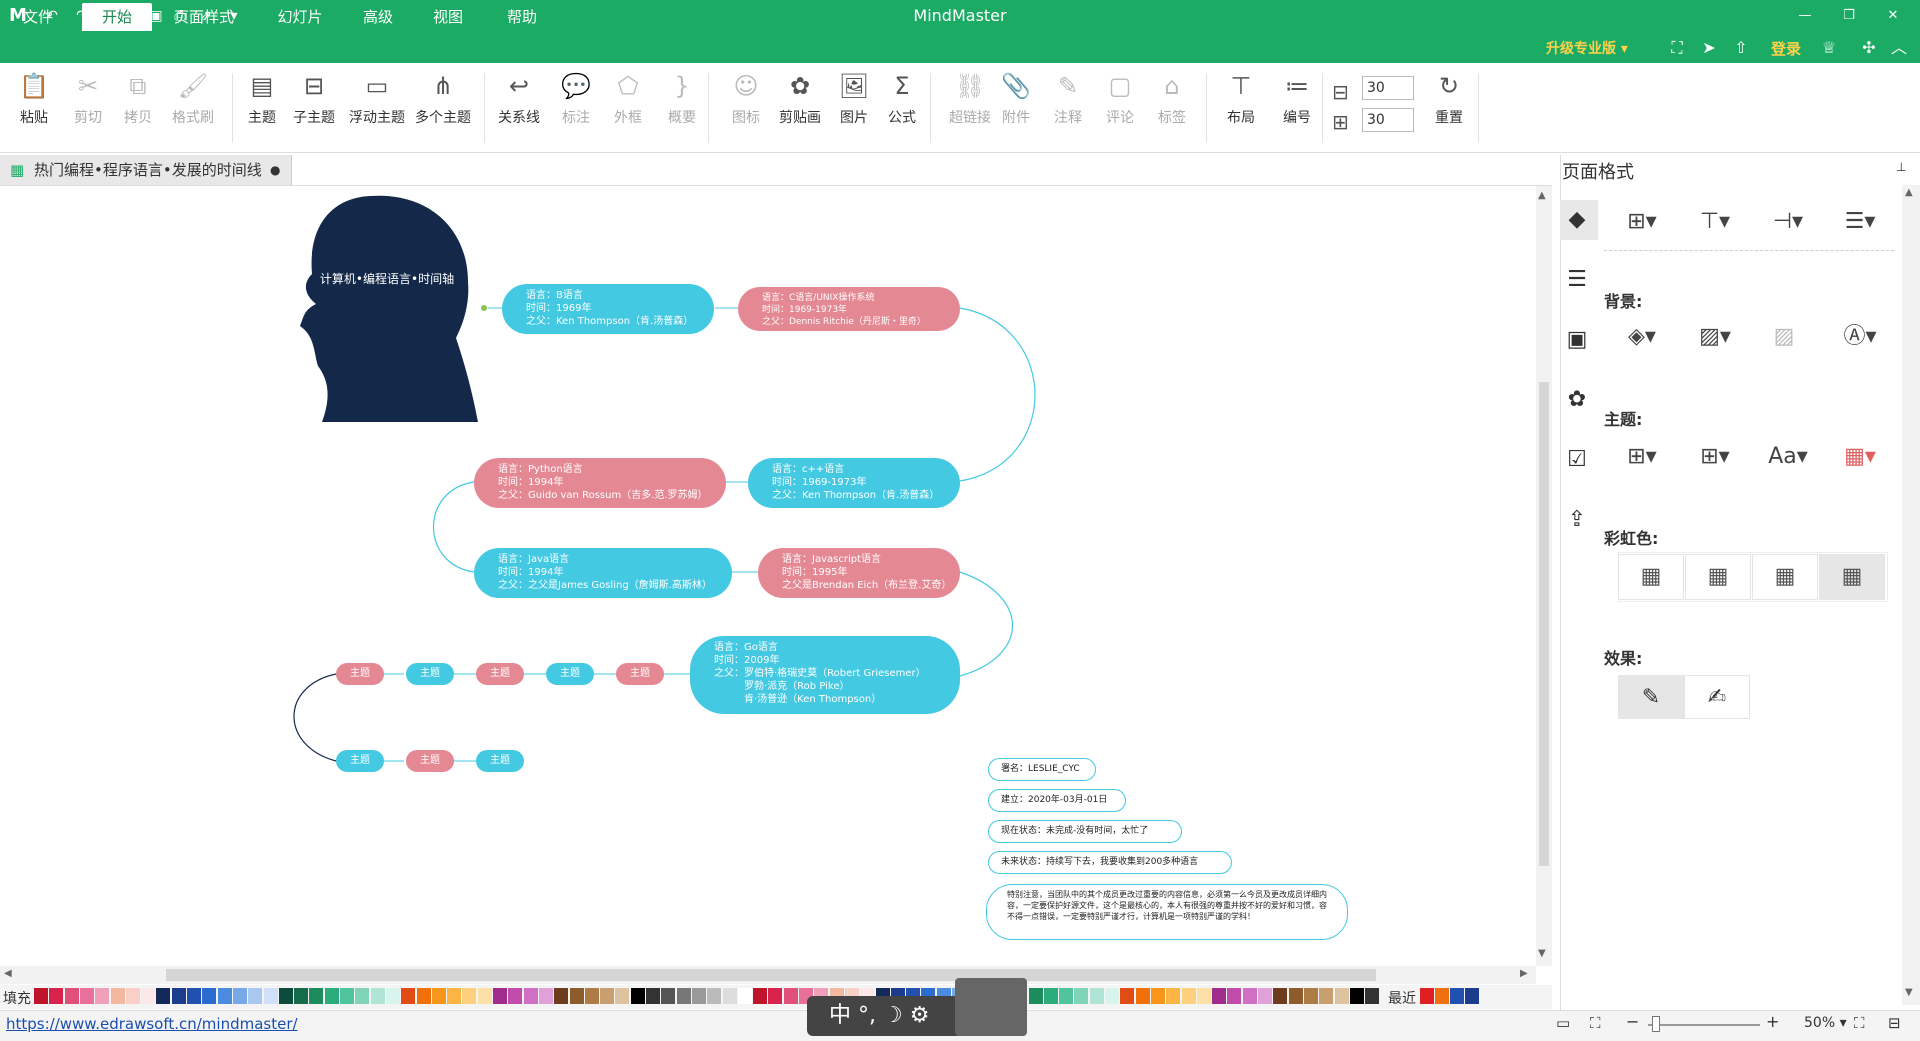 Image resolution: width=1920 pixels, height=1041 pixels. I want to click on ribbon-button-clipart: ✿ 剪贴画, so click(800, 99).